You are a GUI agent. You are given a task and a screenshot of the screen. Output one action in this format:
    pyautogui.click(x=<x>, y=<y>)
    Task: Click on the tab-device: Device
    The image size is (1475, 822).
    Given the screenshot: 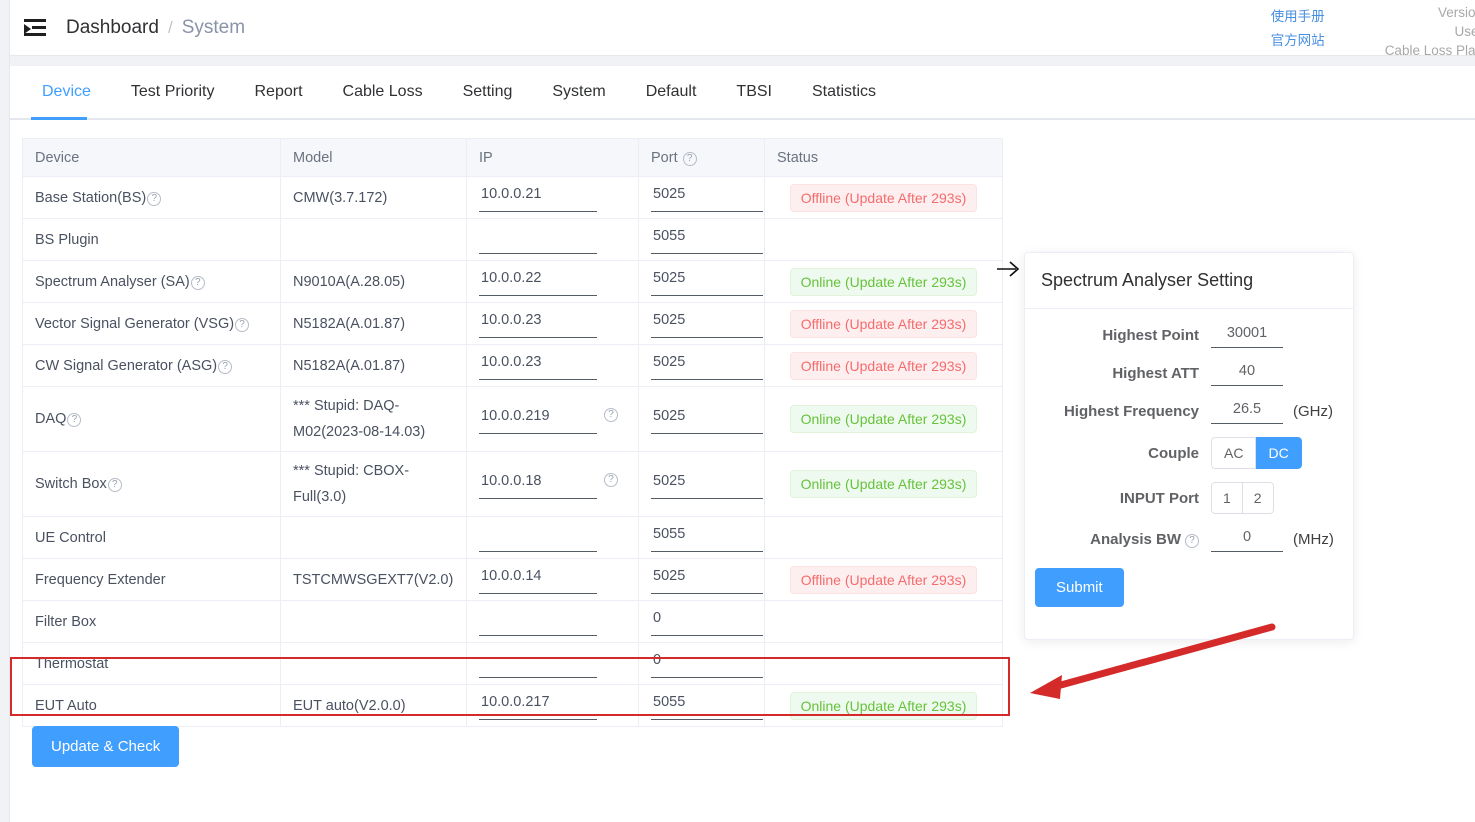 What is the action you would take?
    pyautogui.click(x=66, y=92)
    